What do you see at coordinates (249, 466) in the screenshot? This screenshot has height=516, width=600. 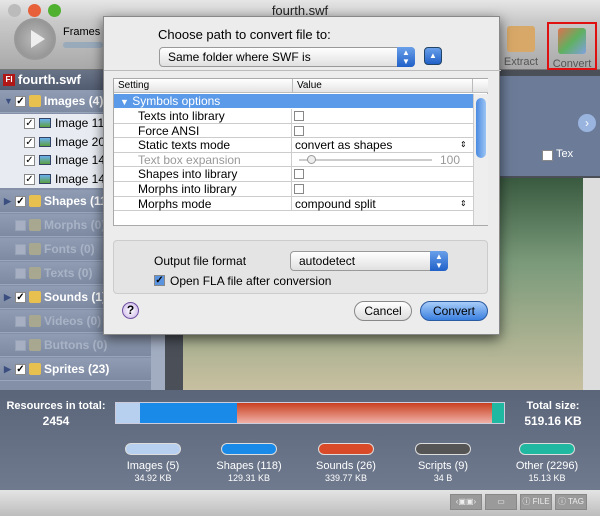 I see `legend-name: Shapes (118)` at bounding box center [249, 466].